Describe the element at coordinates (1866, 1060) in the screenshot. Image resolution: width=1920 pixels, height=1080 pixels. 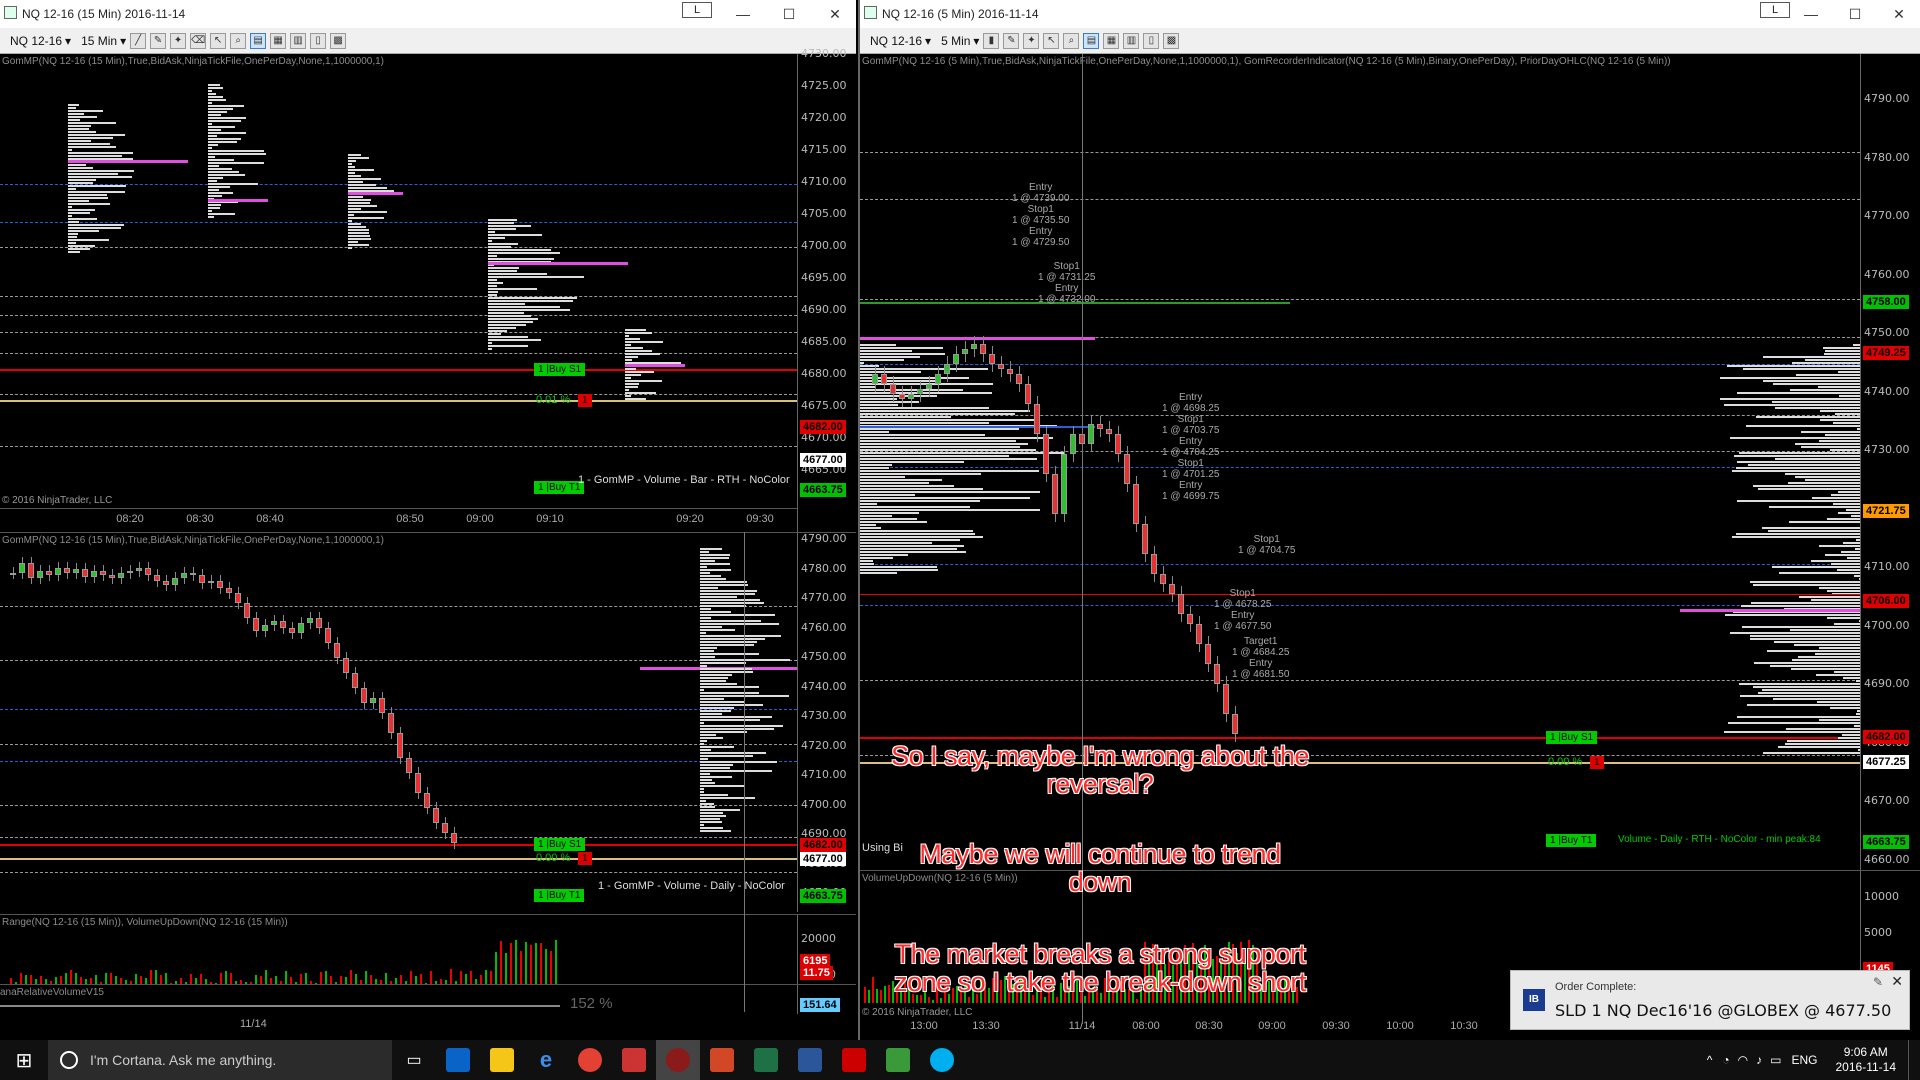
I see `clock: 9:06 AM 2016-11-14` at that location.